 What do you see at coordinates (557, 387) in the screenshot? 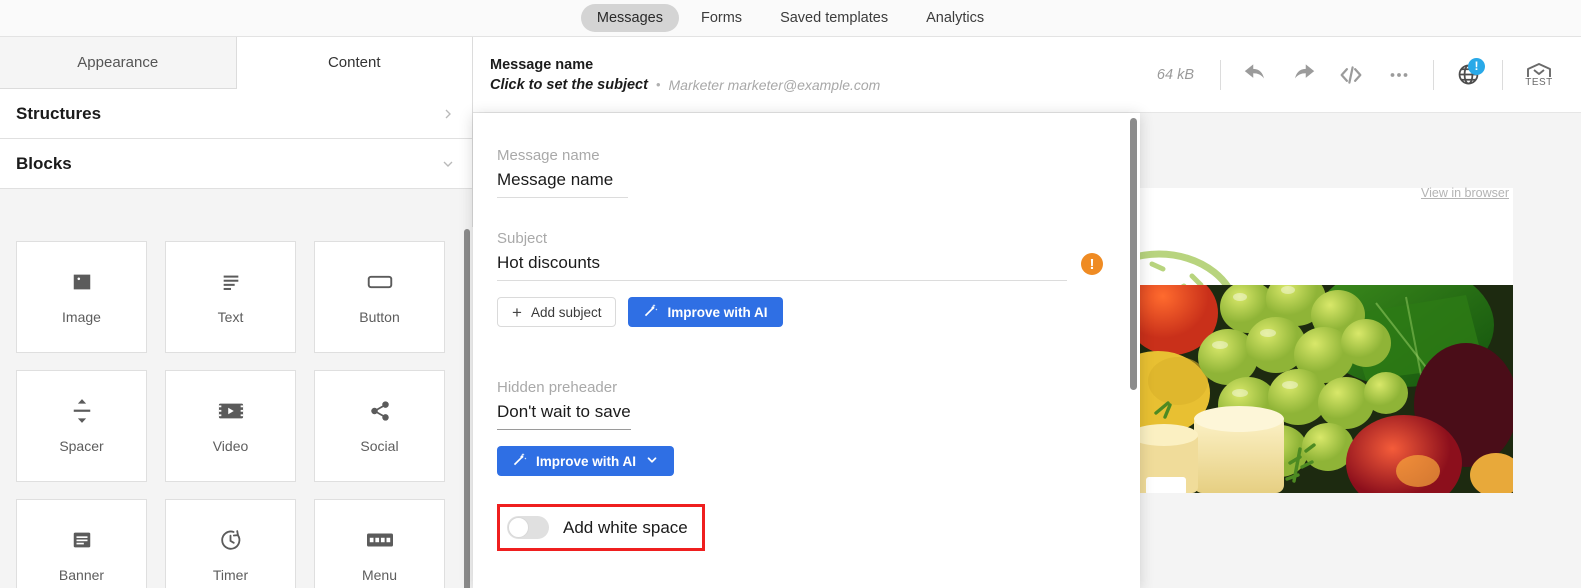
I see `preheader-label: Hidden preheader` at bounding box center [557, 387].